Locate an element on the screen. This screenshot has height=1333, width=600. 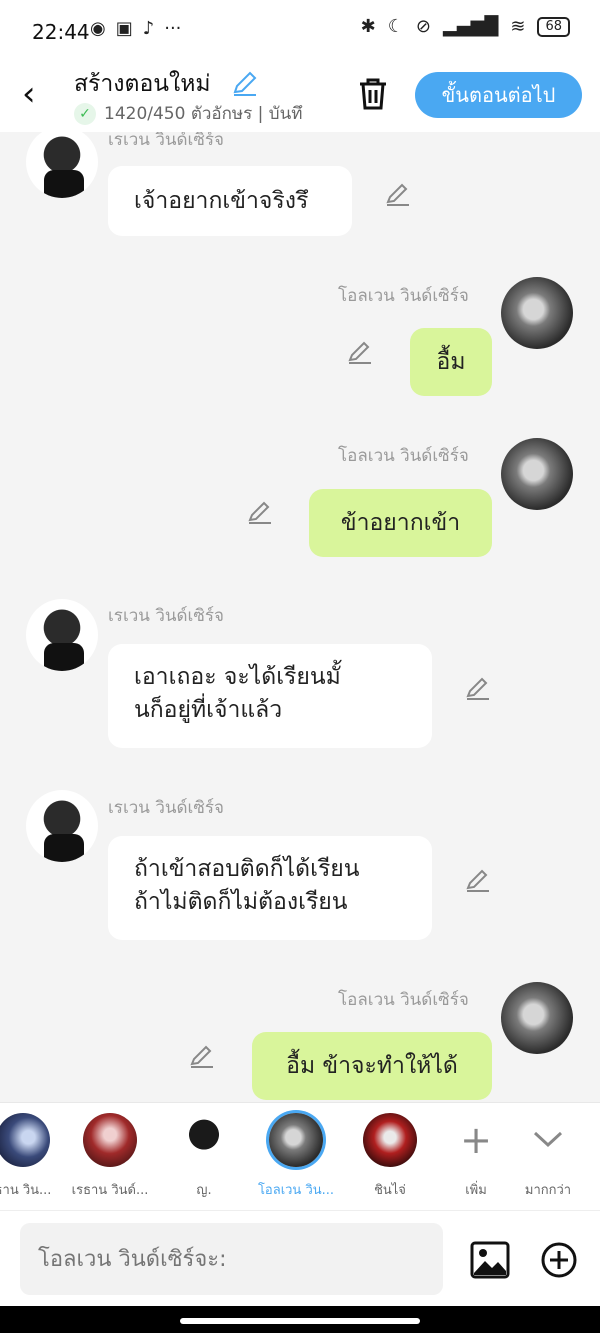
more-characters-button: มากกว่า is located at coordinates (548, 1156).